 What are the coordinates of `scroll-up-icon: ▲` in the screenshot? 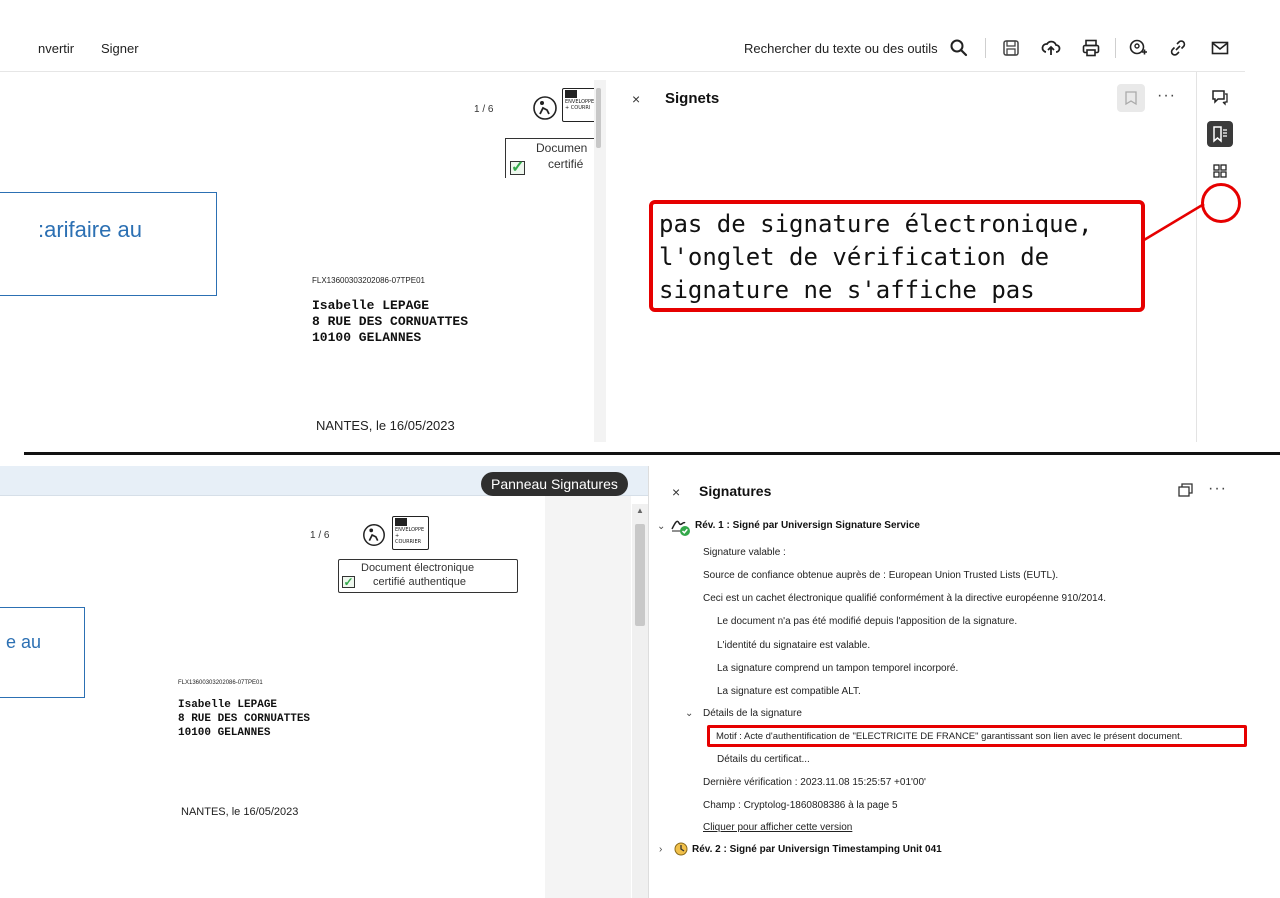 It's located at (640, 510).